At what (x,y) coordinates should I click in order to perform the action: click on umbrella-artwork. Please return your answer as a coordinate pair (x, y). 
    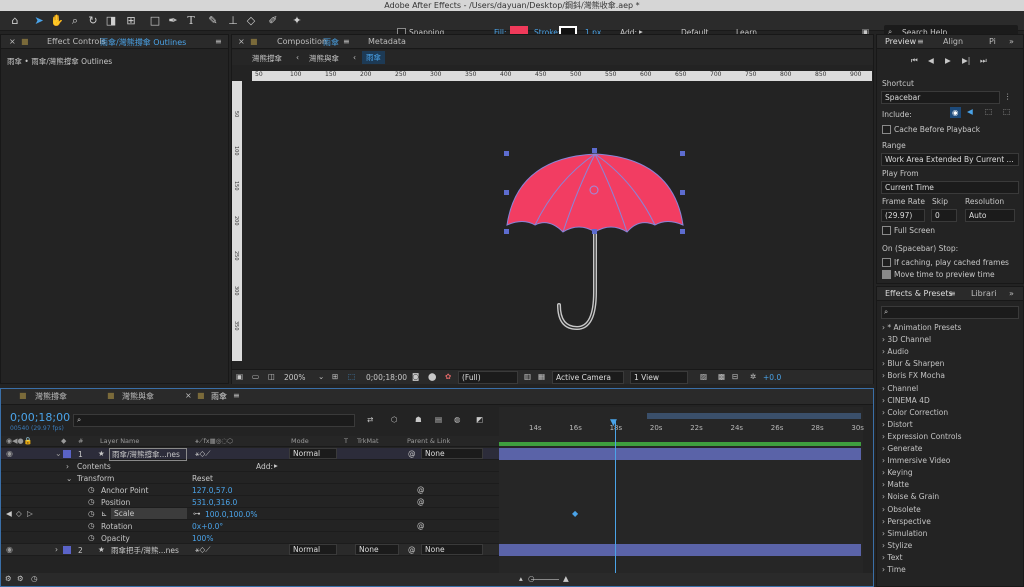
    Looking at the image, I should click on (587, 240).